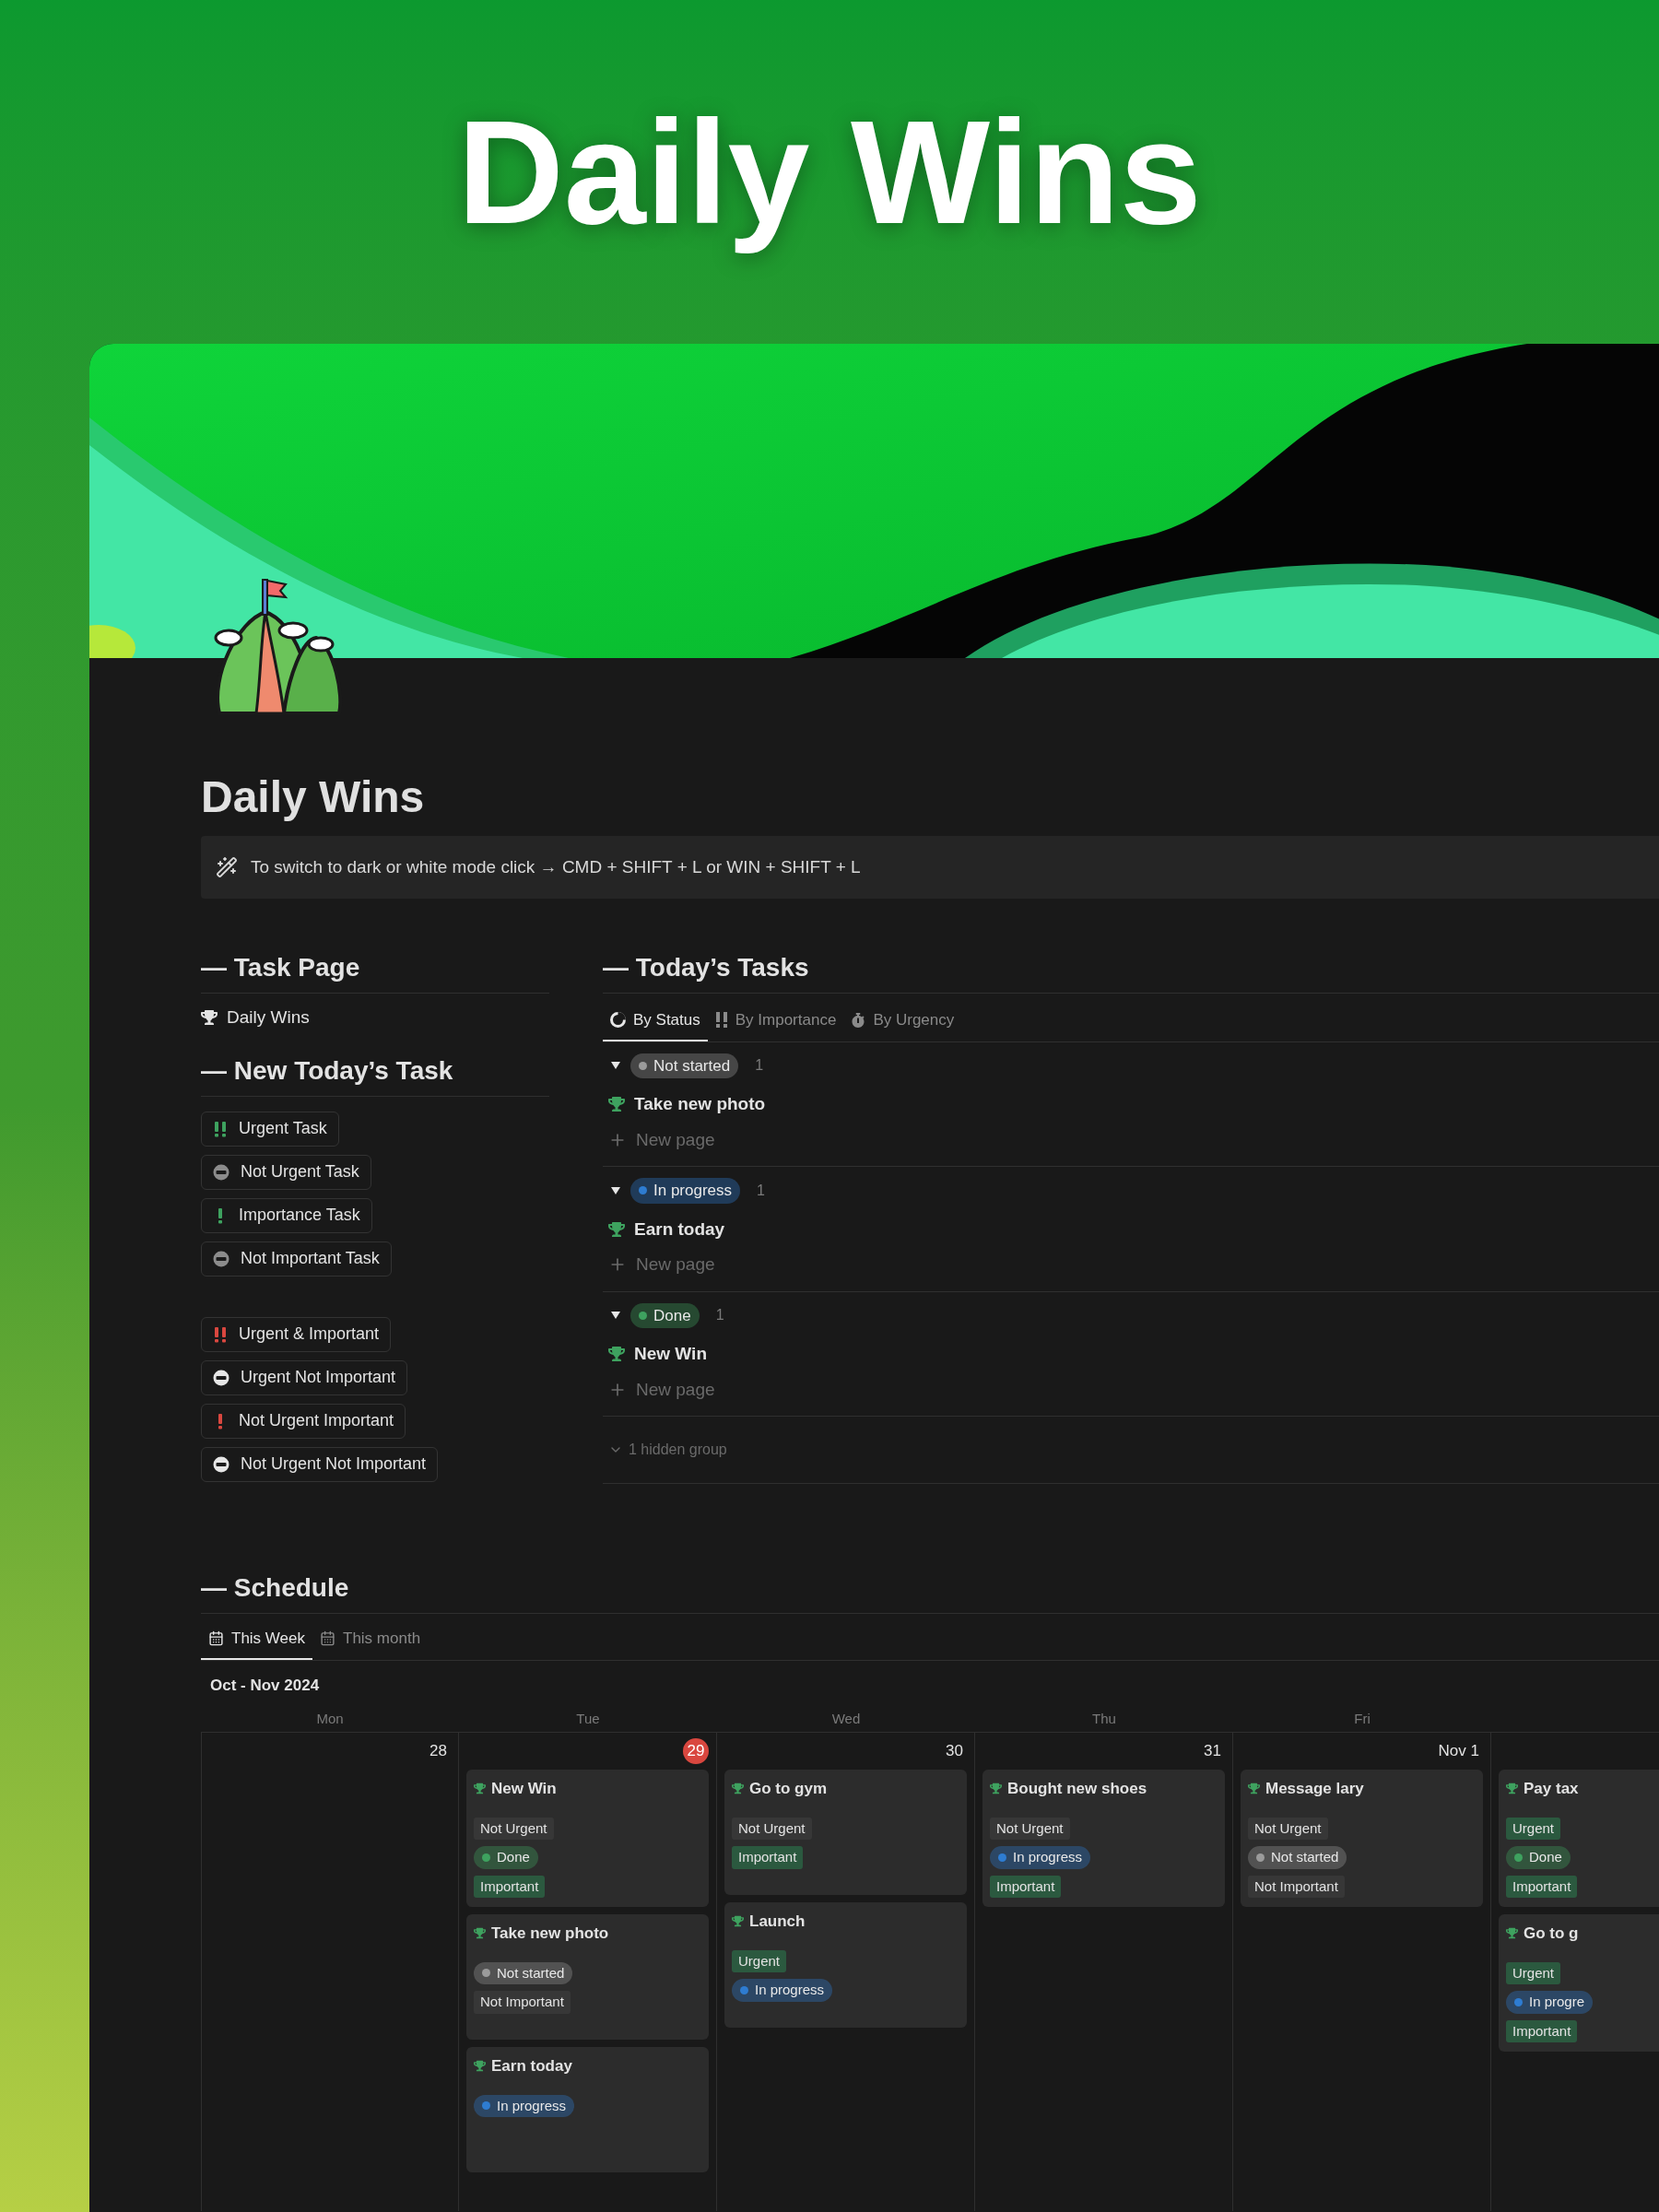 This screenshot has height=2212, width=1659. Describe the element at coordinates (1133, 1229) in the screenshot. I see `task-item: Earn today` at that location.